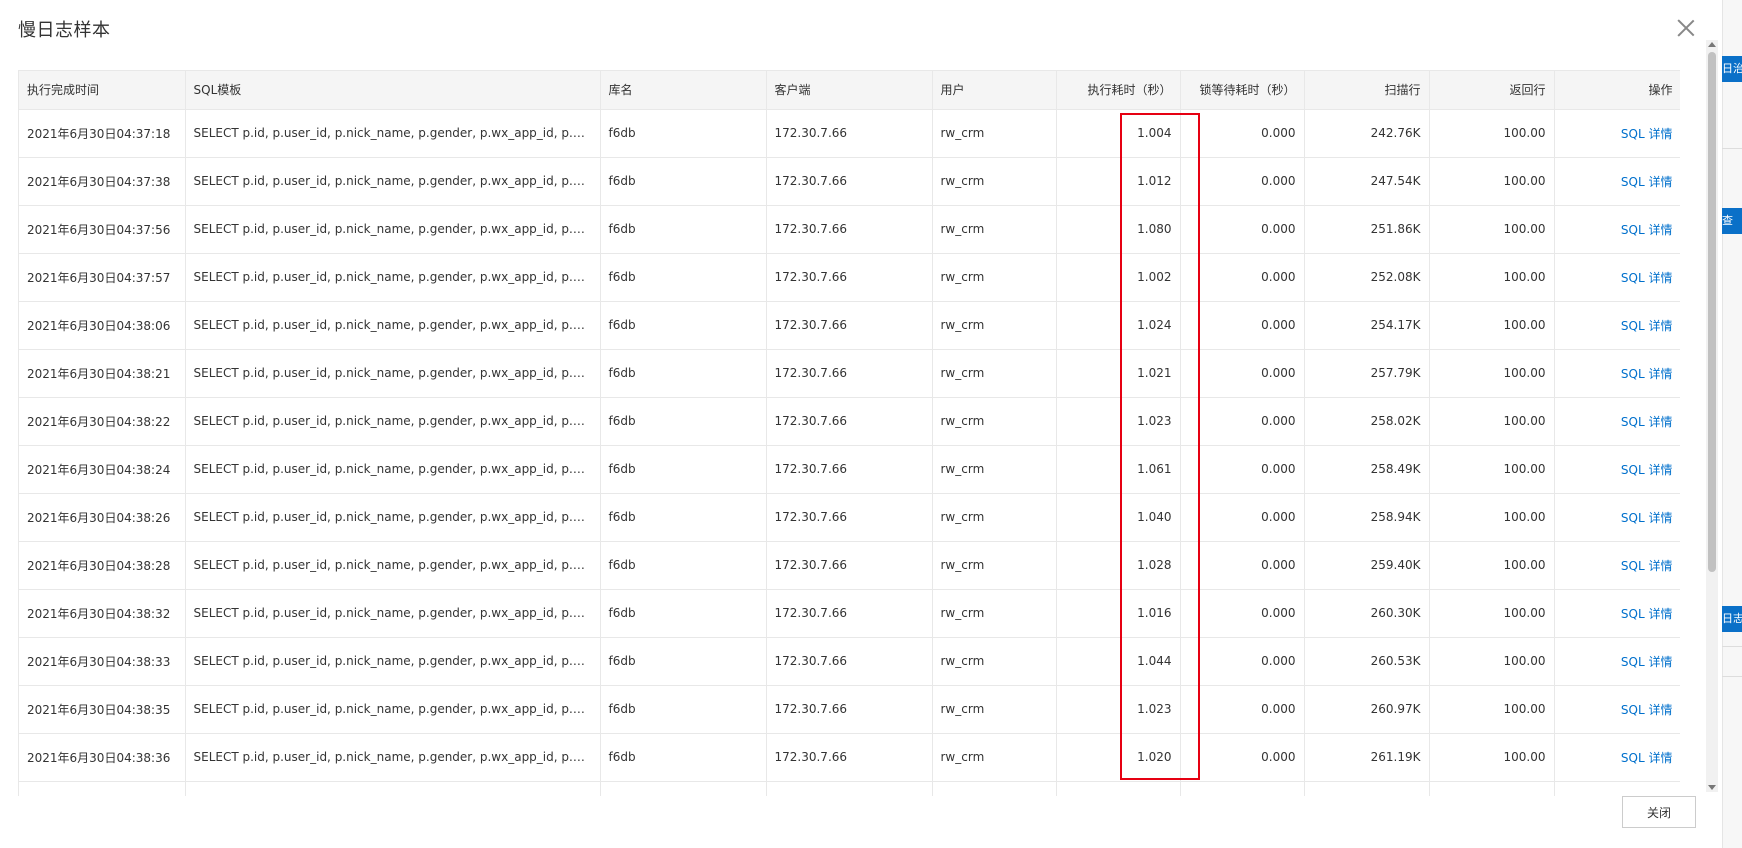 This screenshot has height=848, width=1742. Describe the element at coordinates (849, 788) in the screenshot. I see `cell-client` at that location.